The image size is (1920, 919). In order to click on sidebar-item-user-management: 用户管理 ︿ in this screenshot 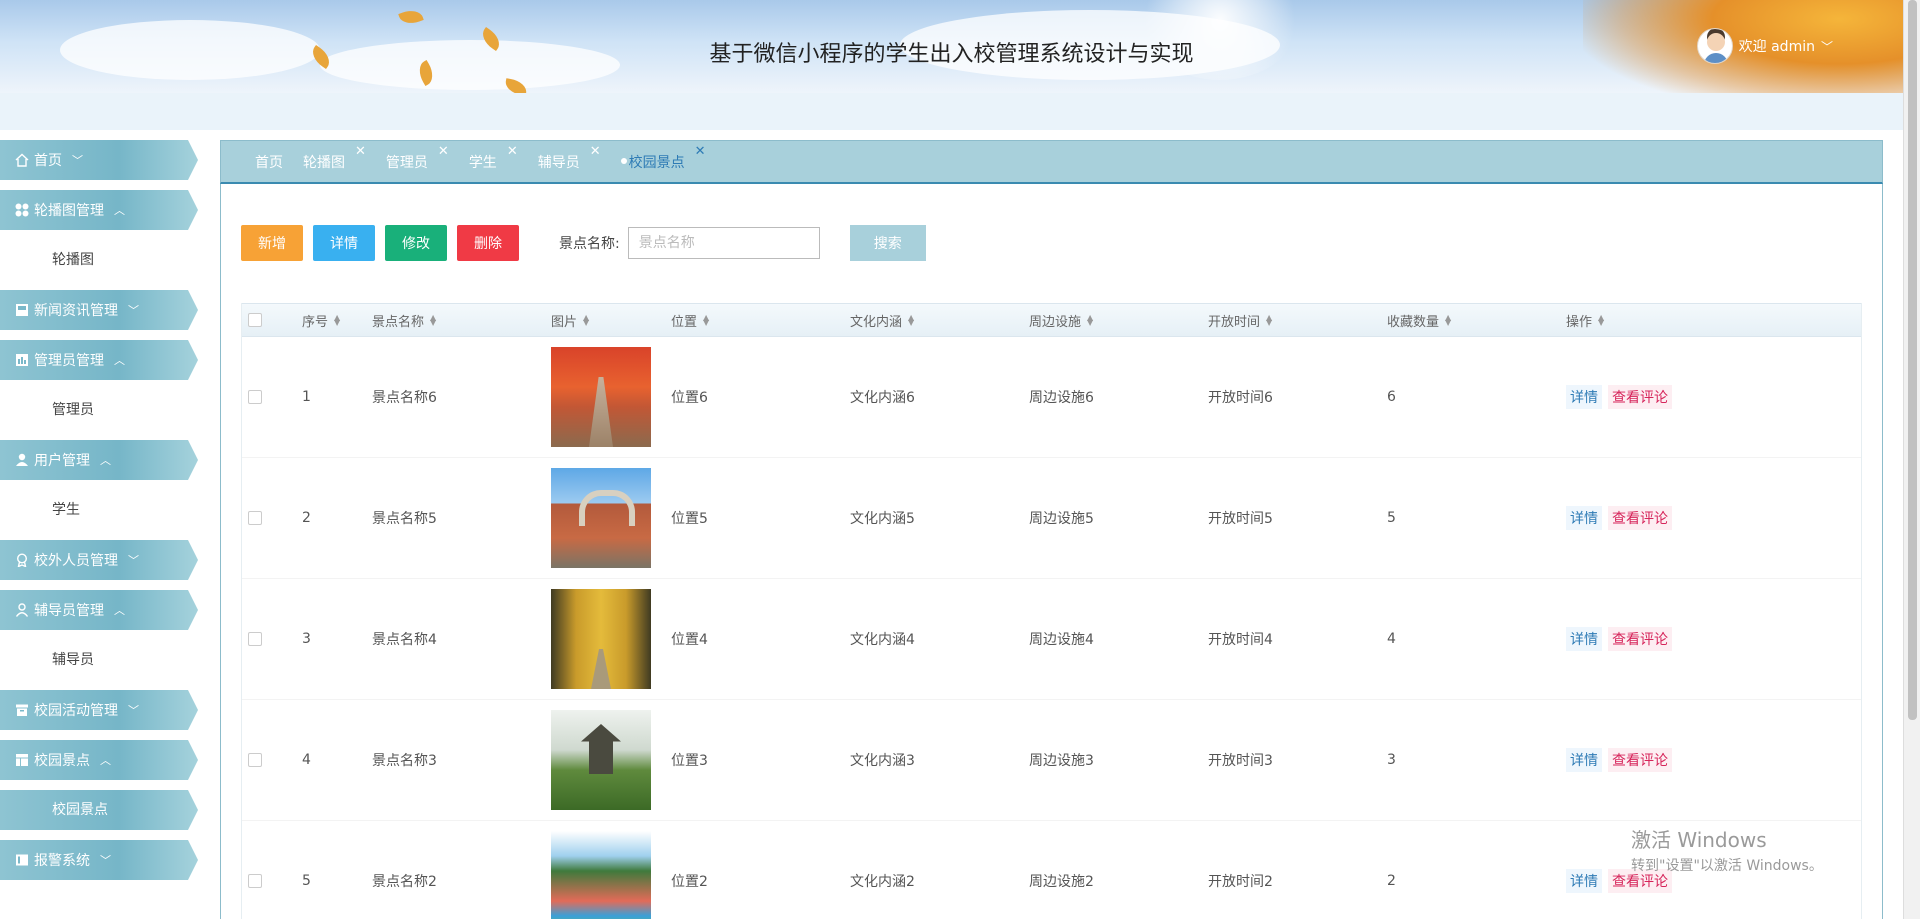, I will do `click(100, 460)`.